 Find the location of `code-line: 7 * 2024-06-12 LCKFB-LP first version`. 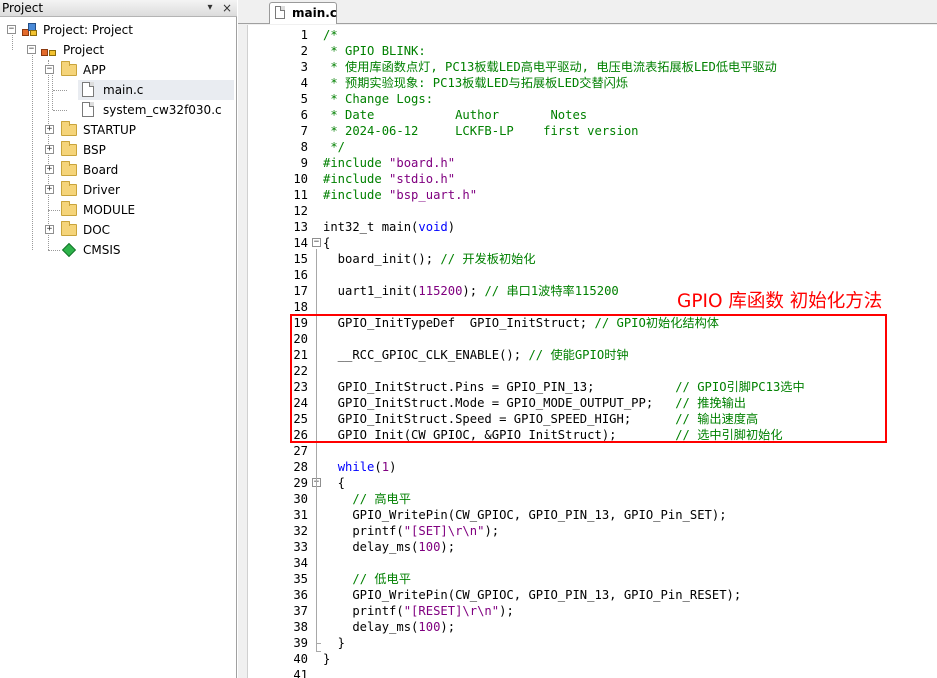

code-line: 7 * 2024-06-12 LCKFB-LP first version is located at coordinates (592, 131).